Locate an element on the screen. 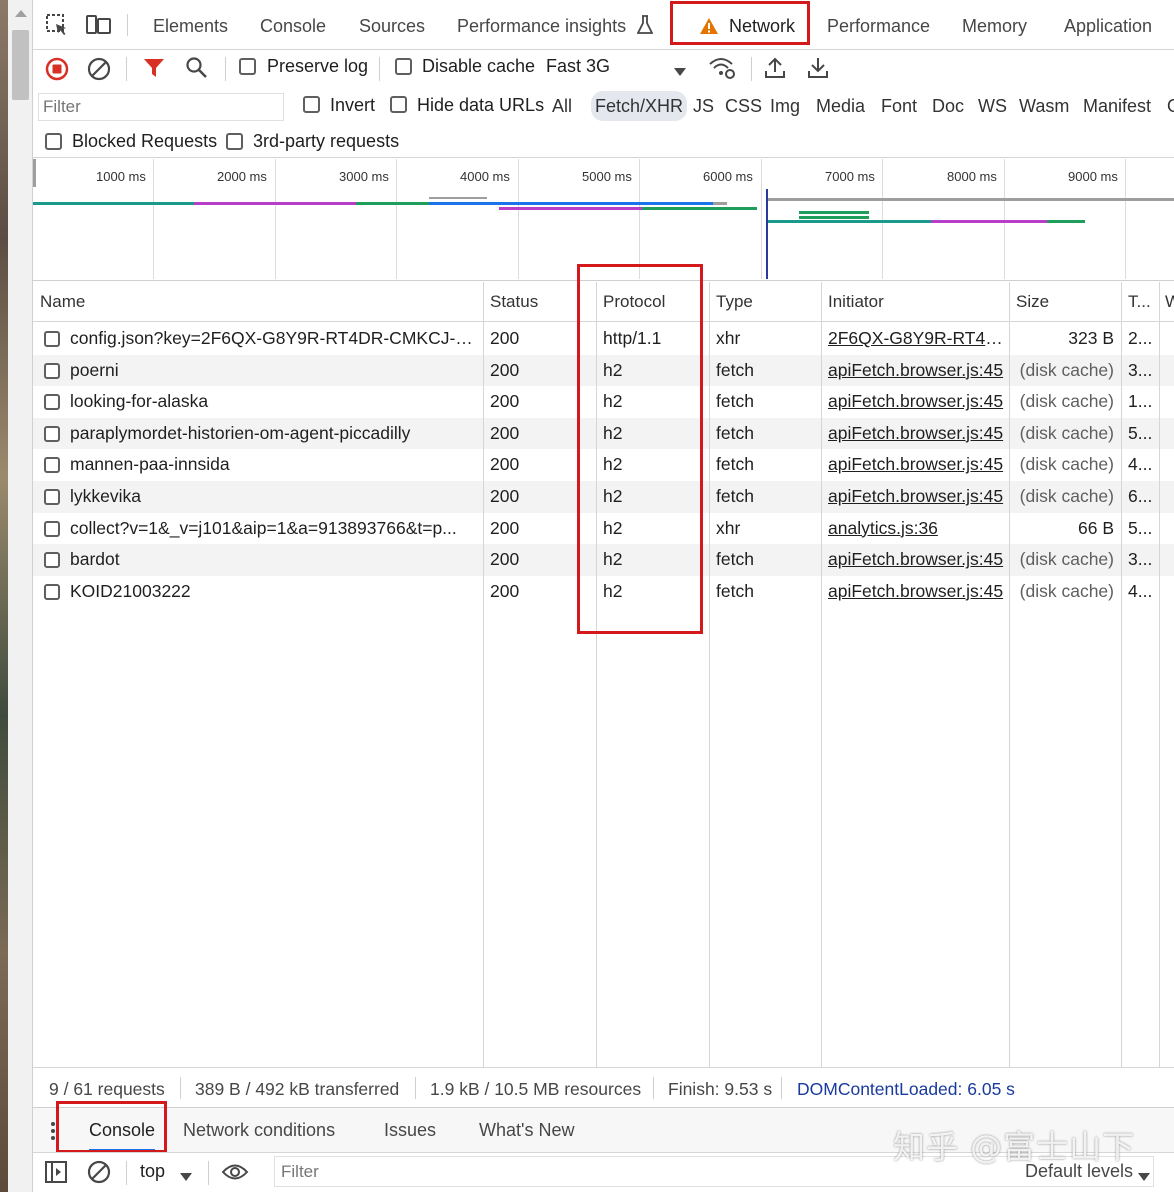 This screenshot has height=1192, width=1174. blocked-requests-checkbox is located at coordinates (53, 144).